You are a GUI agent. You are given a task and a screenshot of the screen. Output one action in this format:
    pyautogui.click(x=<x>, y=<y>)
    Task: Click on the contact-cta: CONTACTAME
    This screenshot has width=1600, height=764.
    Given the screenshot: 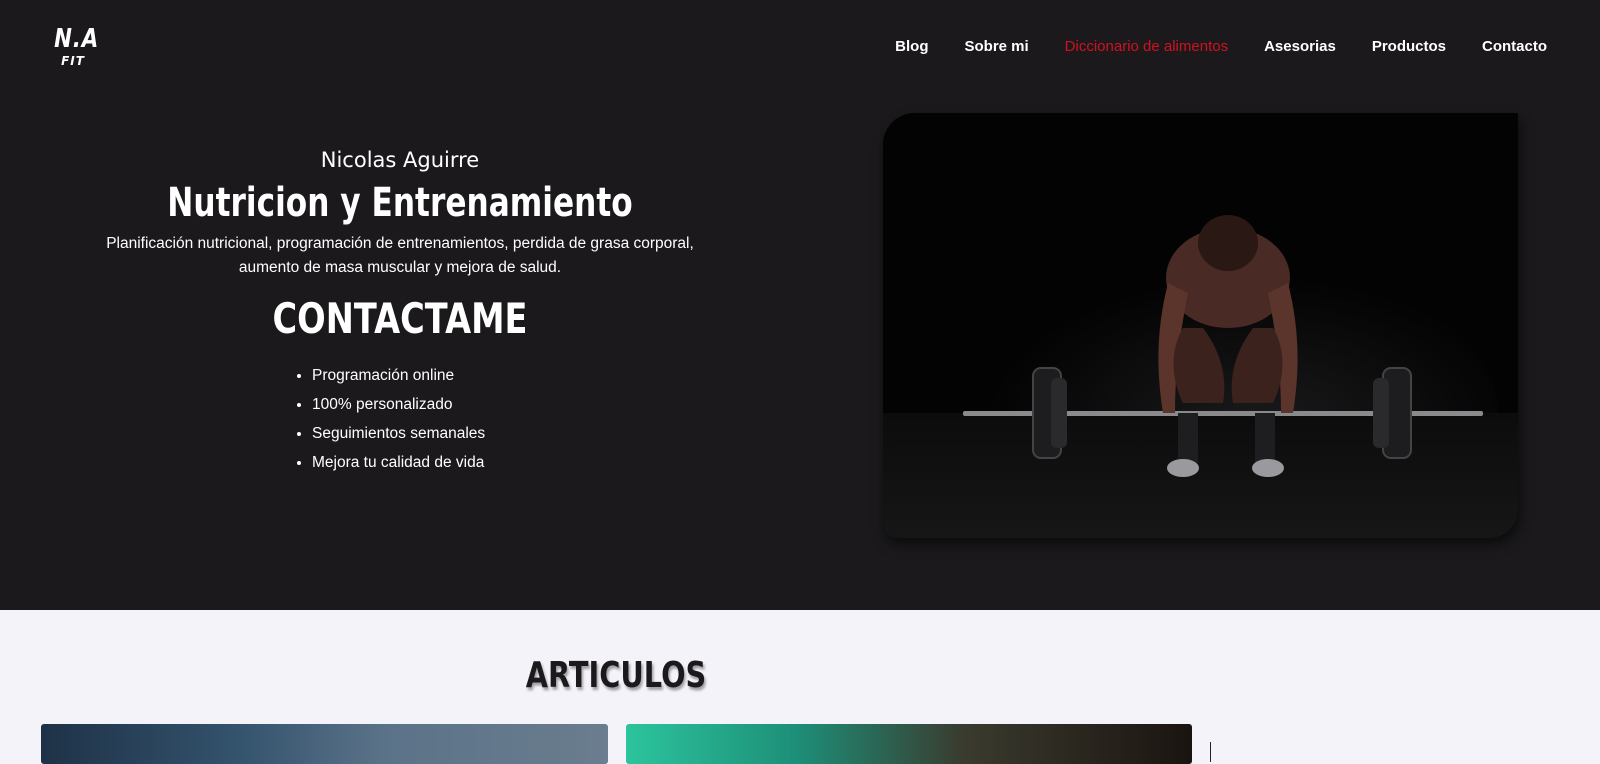 What is the action you would take?
    pyautogui.click(x=400, y=318)
    